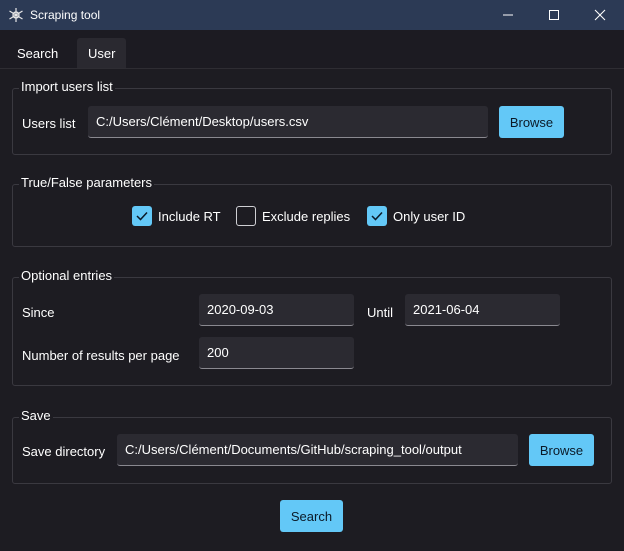 The image size is (624, 551). I want to click on minimize-button, so click(508, 15).